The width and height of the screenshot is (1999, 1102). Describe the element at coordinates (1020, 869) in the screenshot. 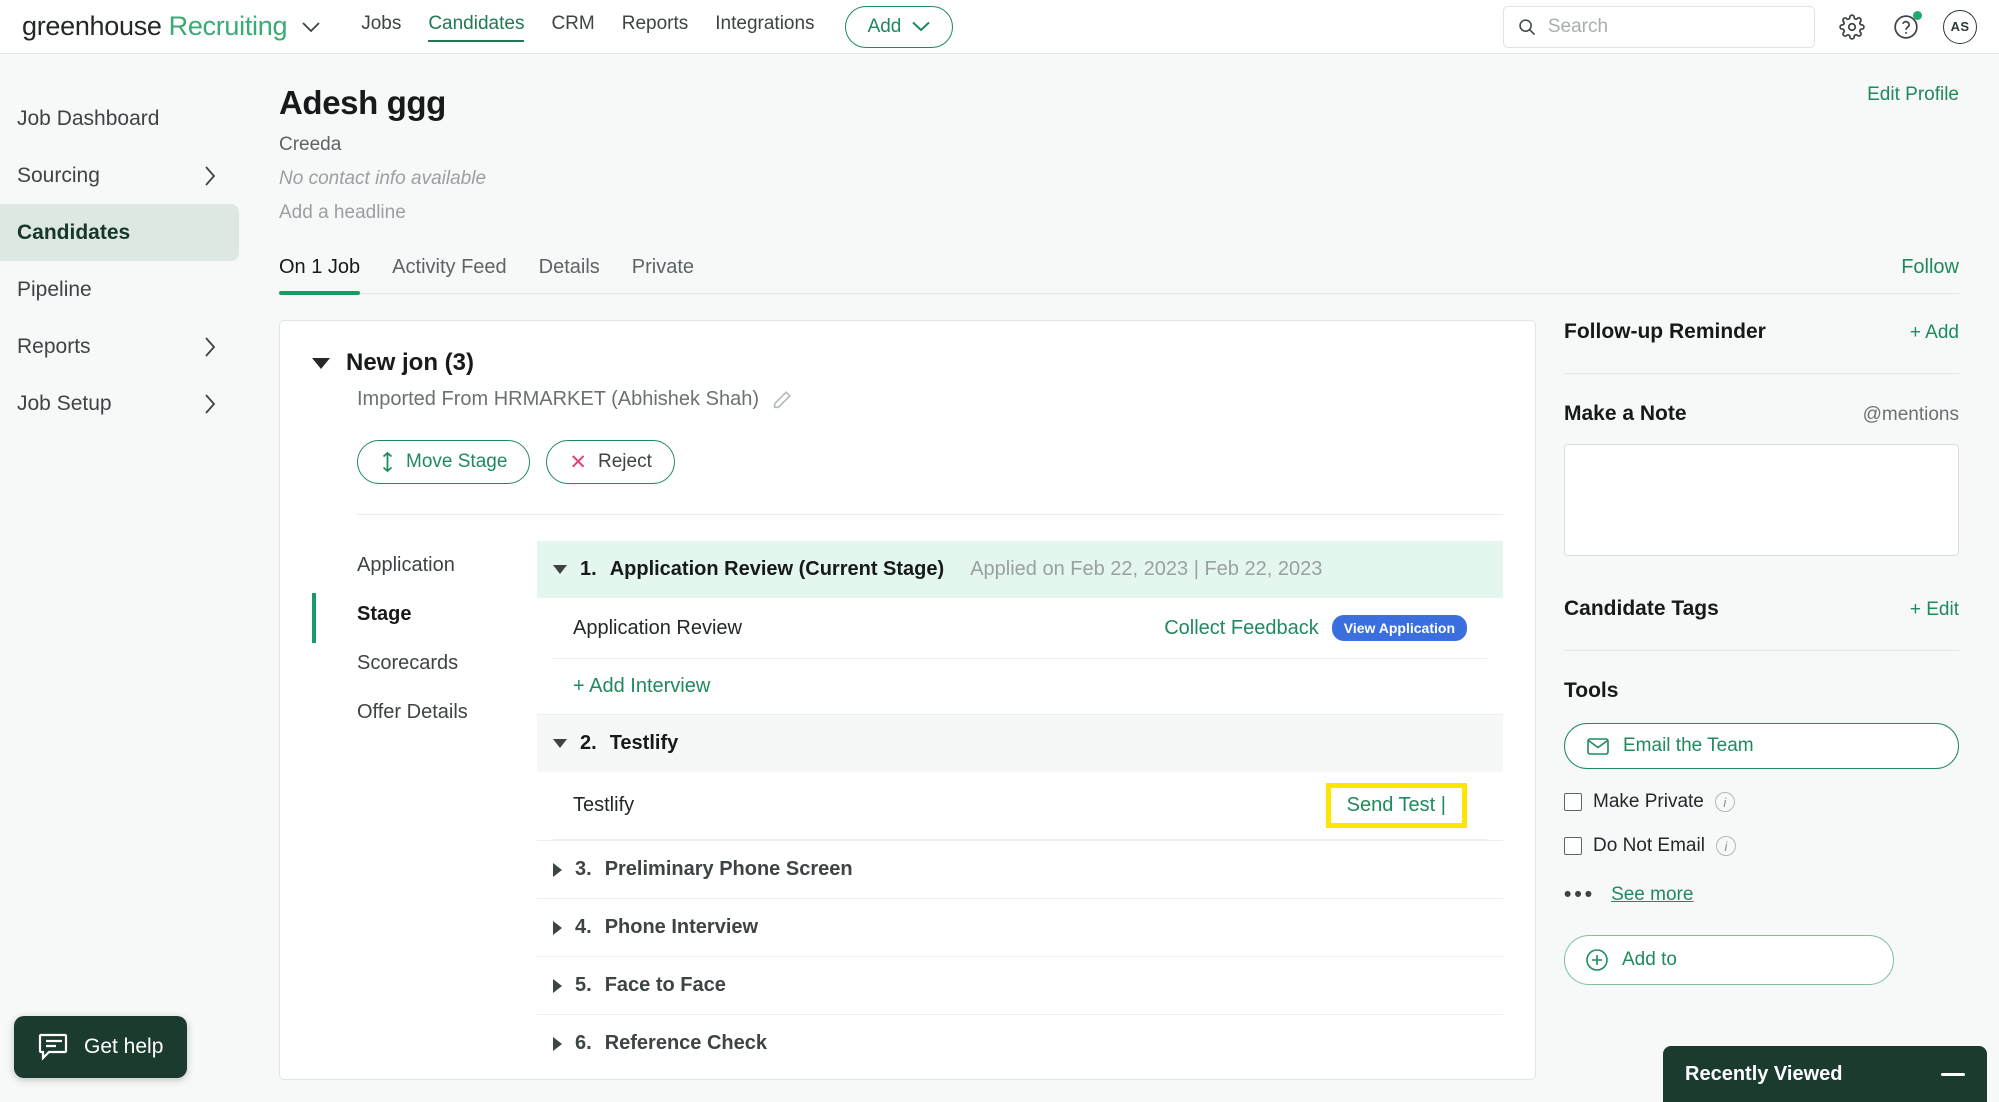

I see `stage-header-preliminary-phone-screen: 3. Preliminary Phone Screen` at that location.